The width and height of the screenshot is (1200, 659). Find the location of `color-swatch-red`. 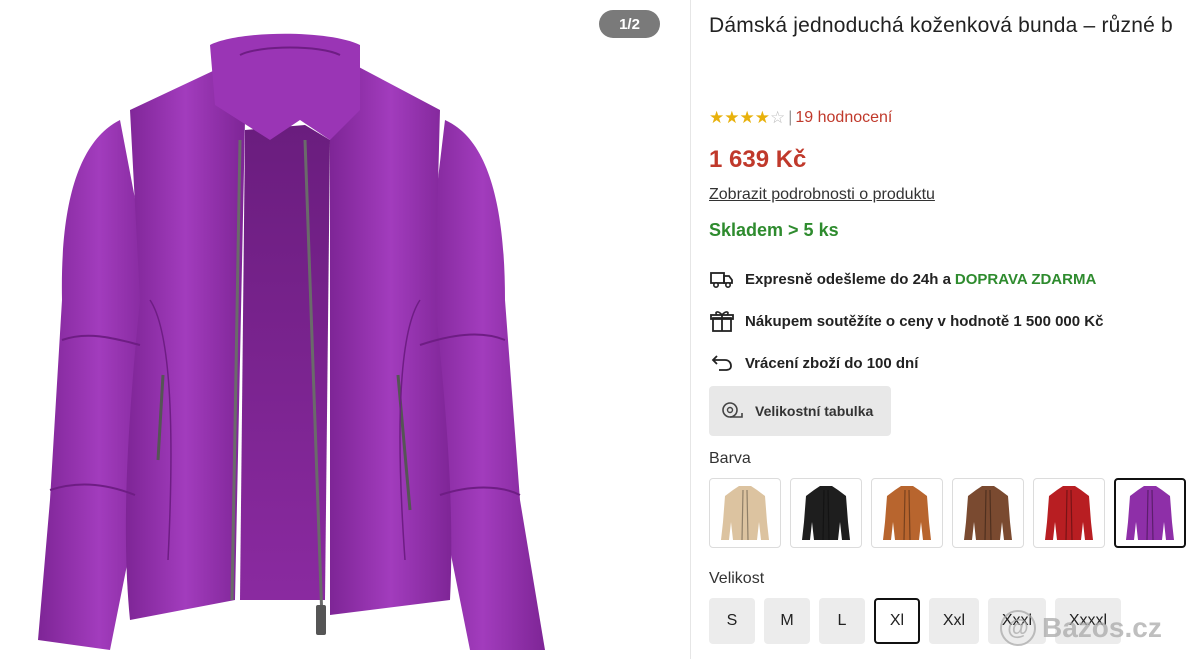

color-swatch-red is located at coordinates (1069, 513).